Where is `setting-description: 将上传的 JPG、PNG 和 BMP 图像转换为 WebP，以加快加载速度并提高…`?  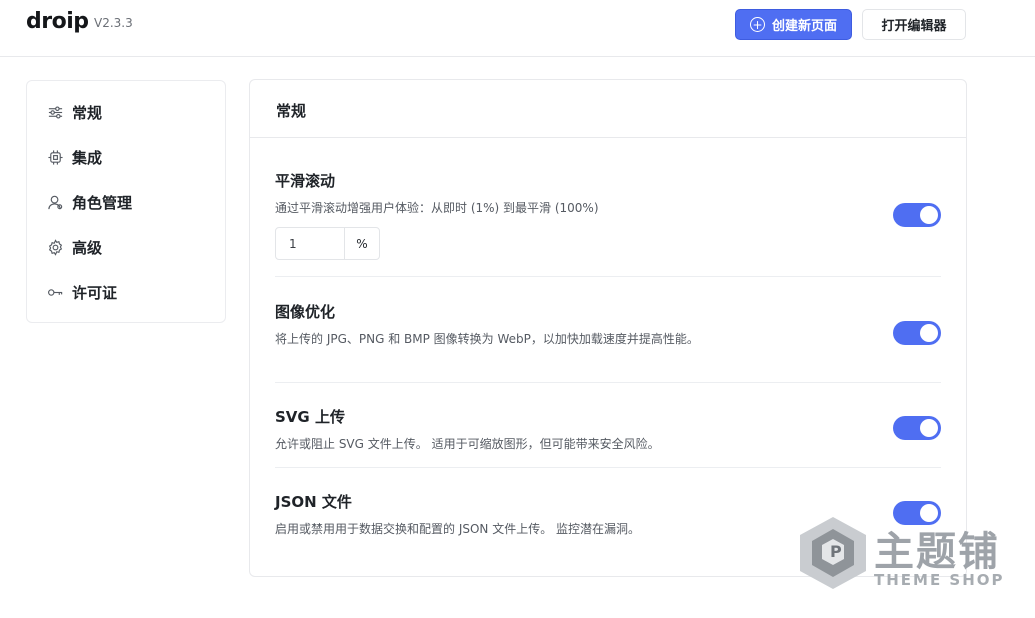 setting-description: 将上传的 JPG、PNG 和 BMP 图像转换为 WebP，以加快加载速度并提高… is located at coordinates (487, 339).